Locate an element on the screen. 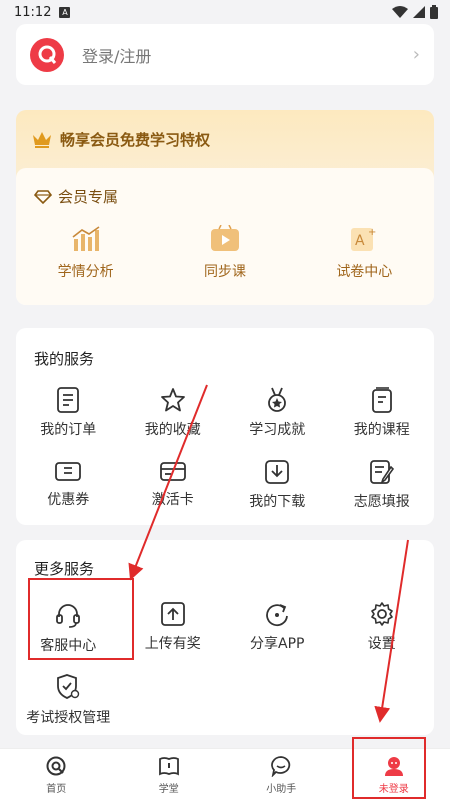 The width and height of the screenshot is (450, 800). annotation-arrow-customer-service is located at coordinates (168, 482).